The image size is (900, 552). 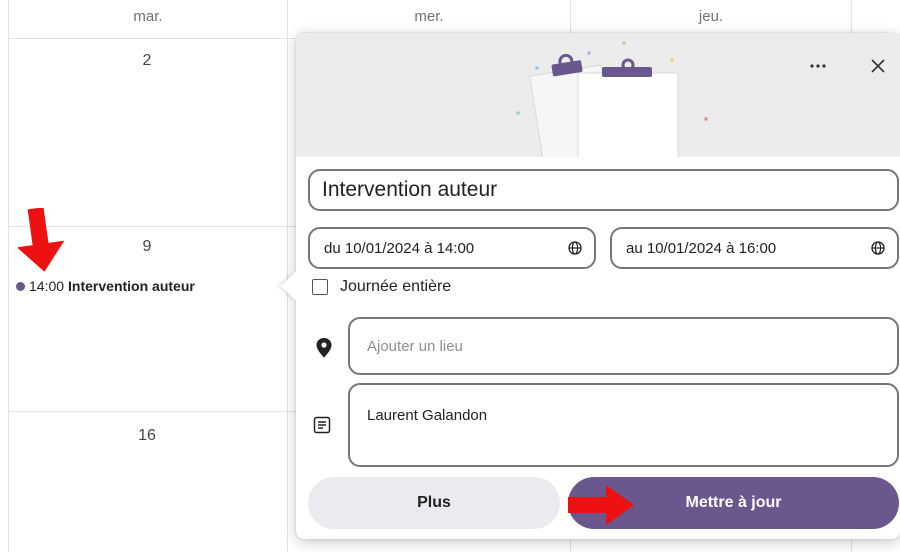 I want to click on all-day-label: Journée entière, so click(x=396, y=286).